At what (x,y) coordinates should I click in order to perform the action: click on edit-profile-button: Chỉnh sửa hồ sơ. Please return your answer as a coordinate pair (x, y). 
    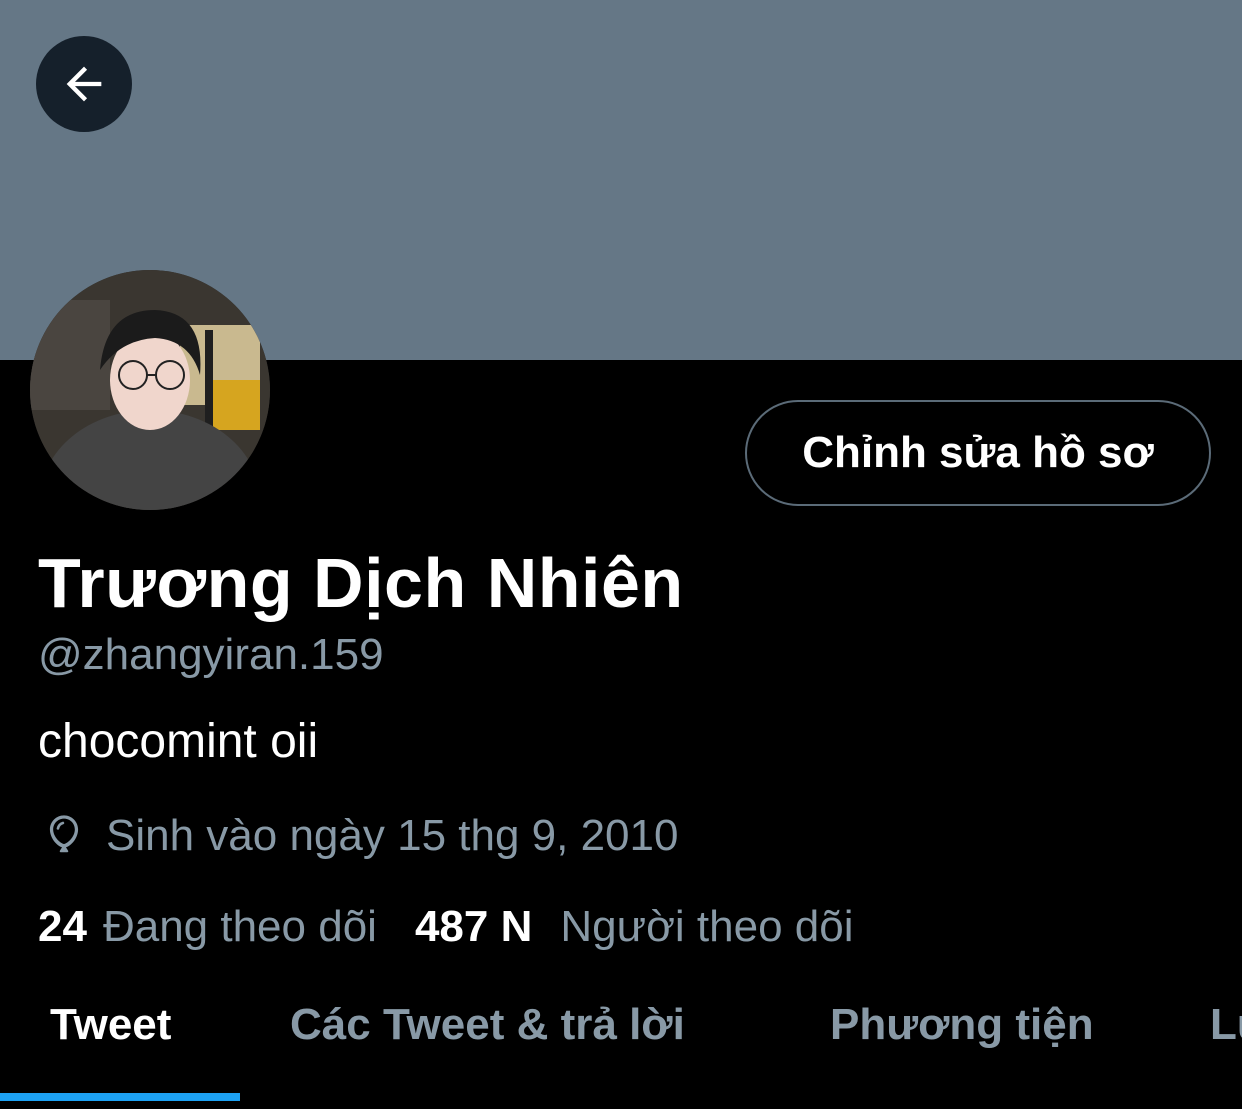
    Looking at the image, I should click on (978, 453).